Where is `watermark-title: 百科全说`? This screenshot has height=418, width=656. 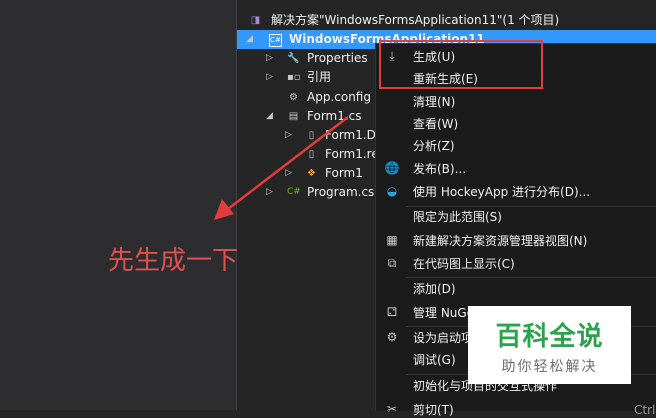
watermark-title: 百科全说 is located at coordinates (549, 337).